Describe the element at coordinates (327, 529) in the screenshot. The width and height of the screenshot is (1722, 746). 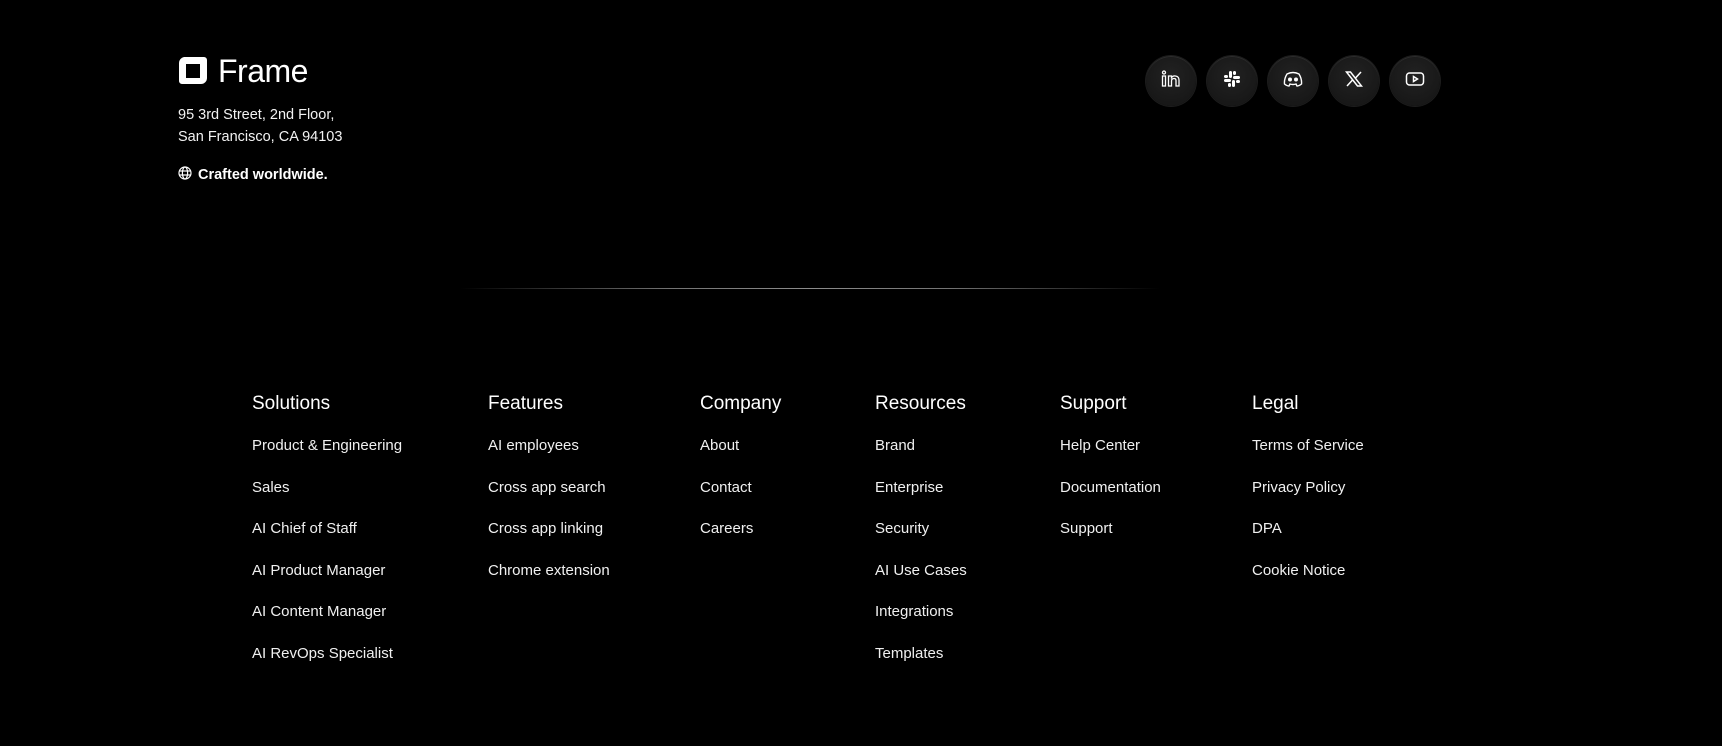
I see `footer-link: AI Chief of Staff` at that location.